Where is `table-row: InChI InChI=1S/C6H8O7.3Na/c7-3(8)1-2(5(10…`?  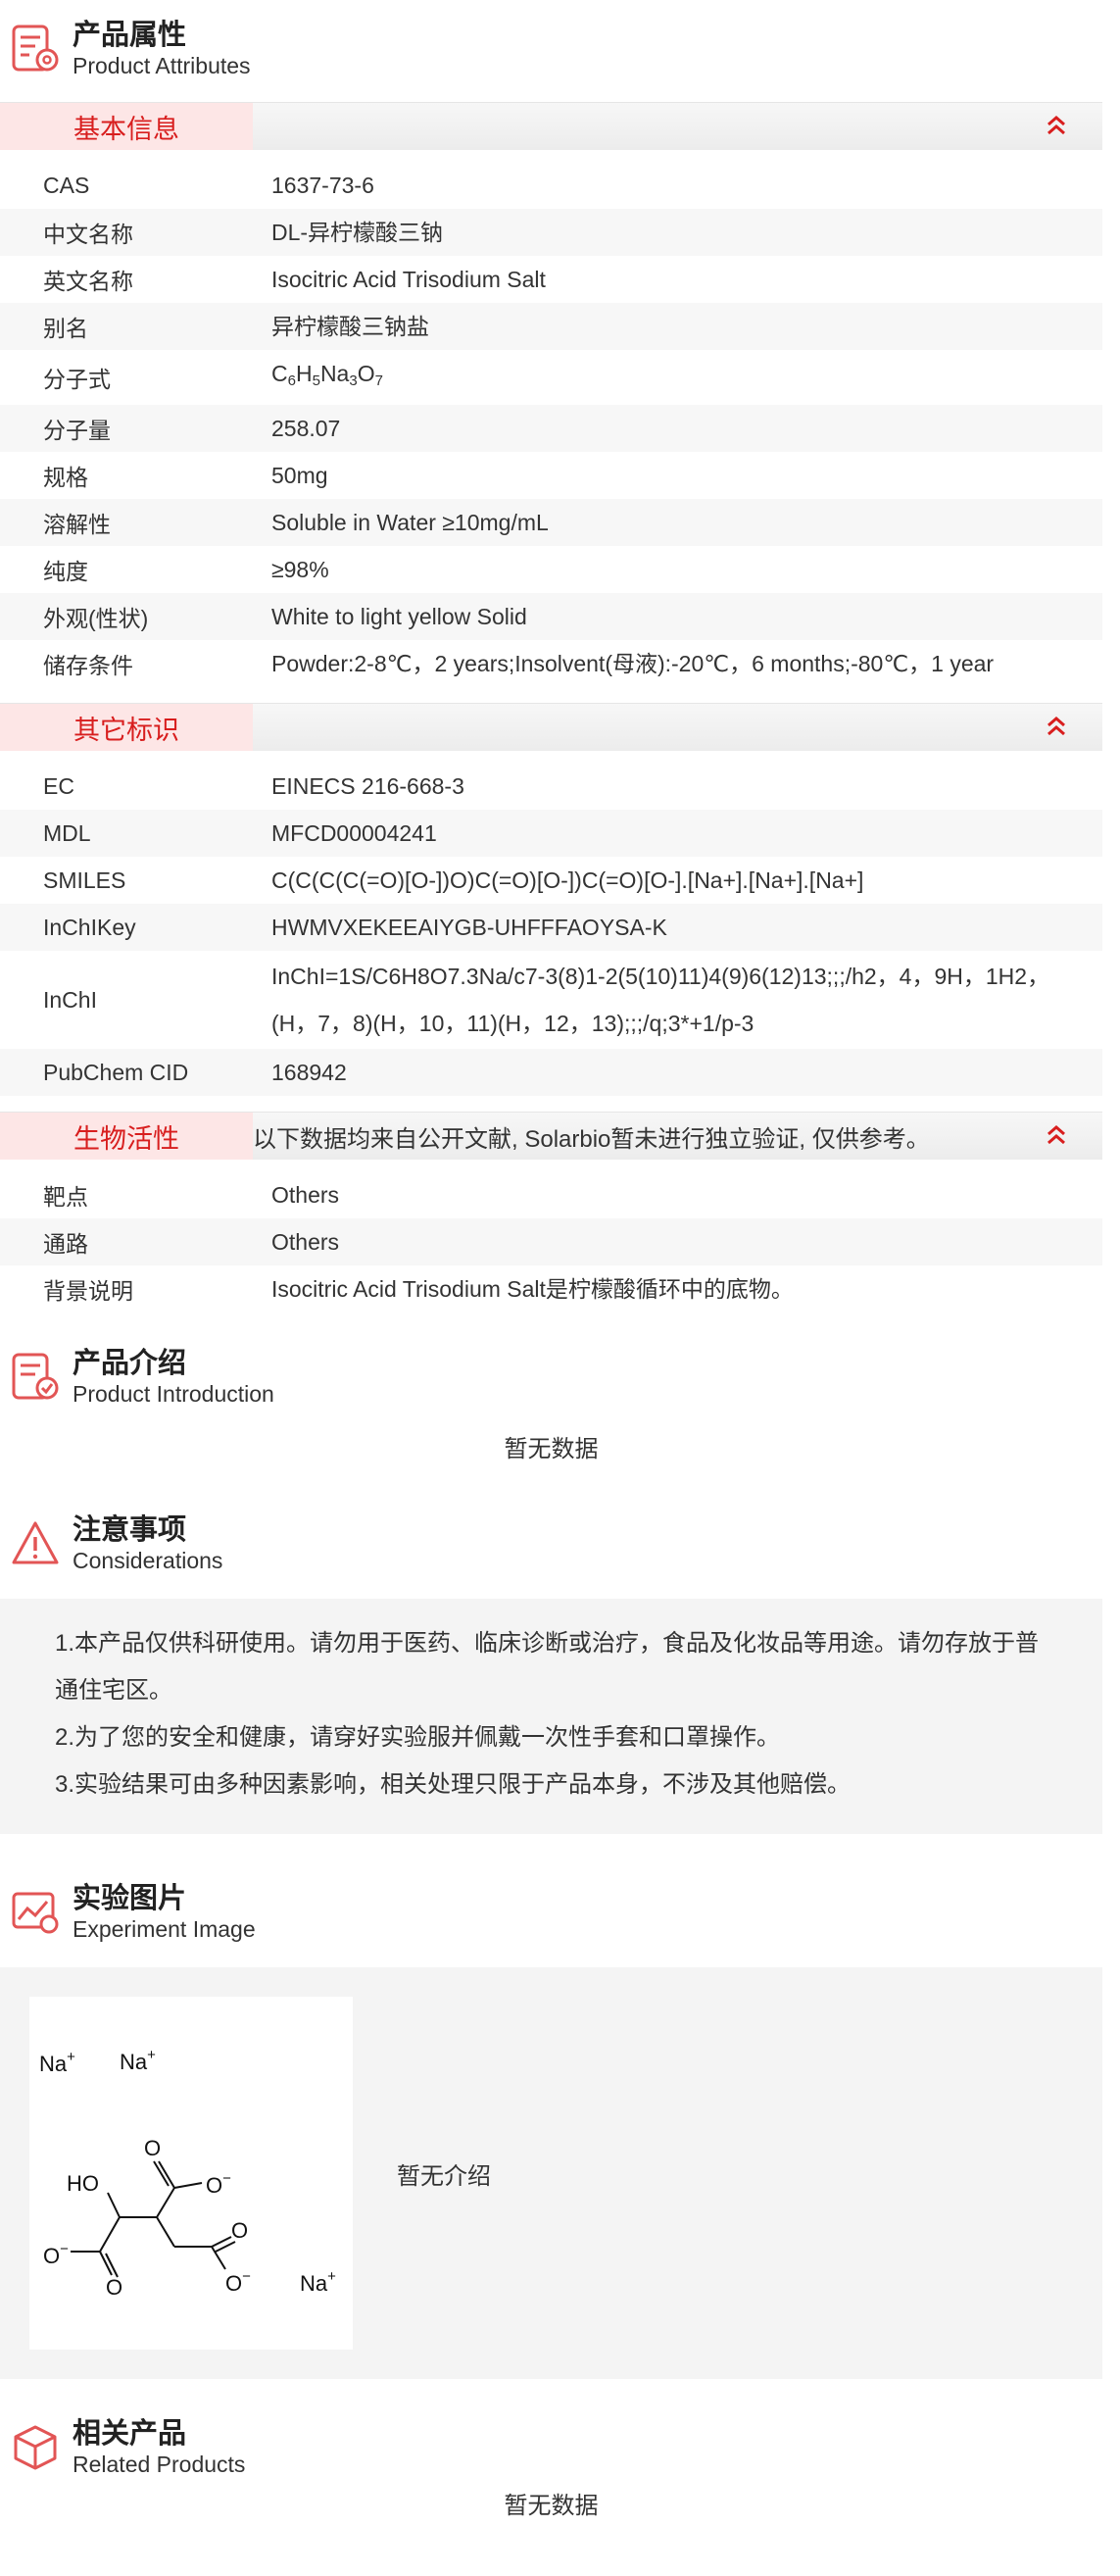
table-row: InChI InChI=1S/C6H8O7.3Na/c7-3(8)1-2(5(10… is located at coordinates (551, 1000).